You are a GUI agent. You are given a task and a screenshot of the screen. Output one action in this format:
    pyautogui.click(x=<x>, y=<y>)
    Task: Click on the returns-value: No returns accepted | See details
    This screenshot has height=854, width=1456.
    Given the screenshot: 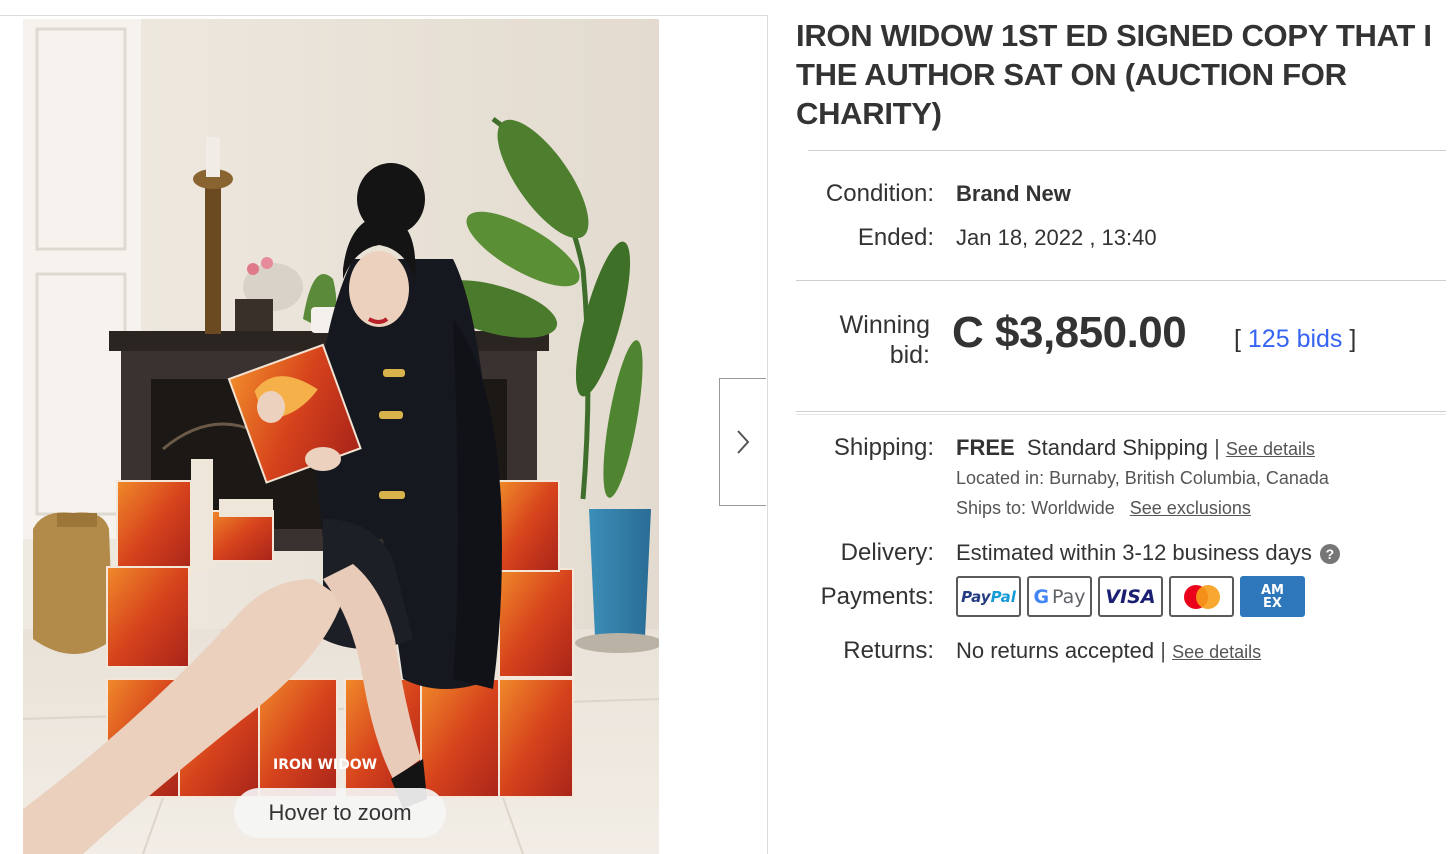 What is the action you would take?
    pyautogui.click(x=1108, y=651)
    